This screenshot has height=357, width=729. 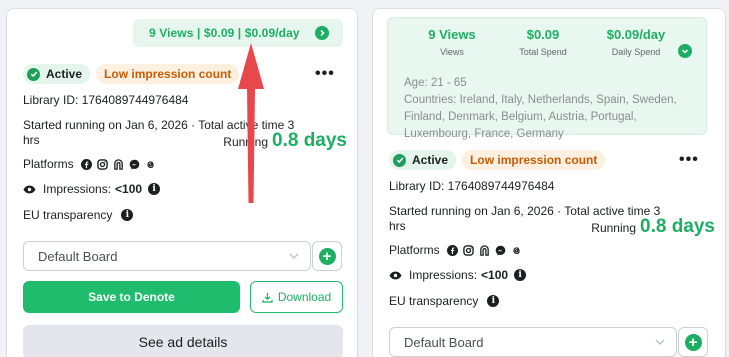 What do you see at coordinates (131, 297) in the screenshot?
I see `save-to-denote-button: Save to Denote` at bounding box center [131, 297].